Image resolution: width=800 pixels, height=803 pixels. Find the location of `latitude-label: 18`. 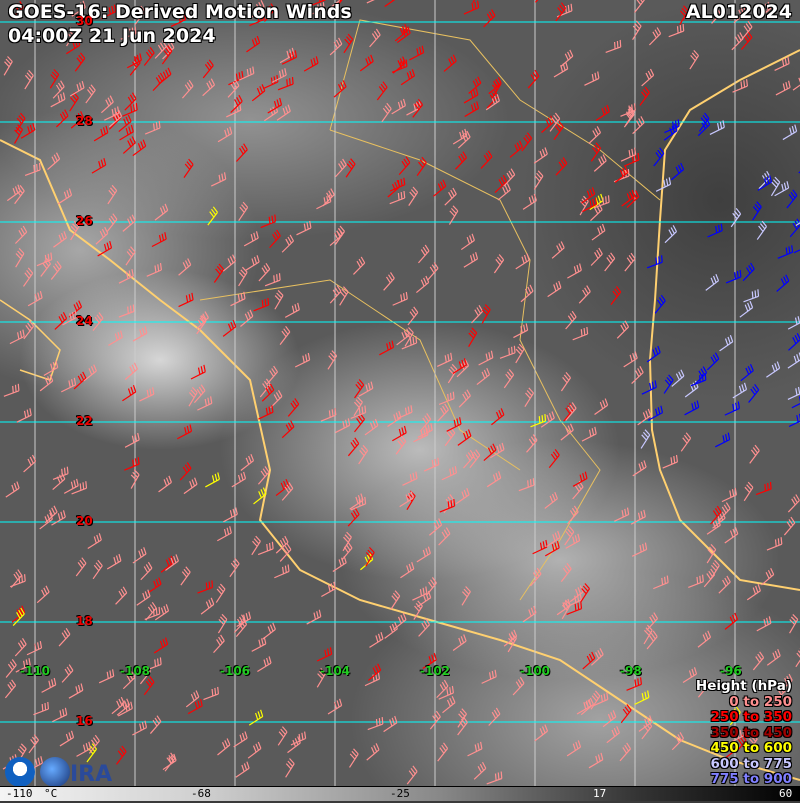

latitude-label: 18 is located at coordinates (84, 621).